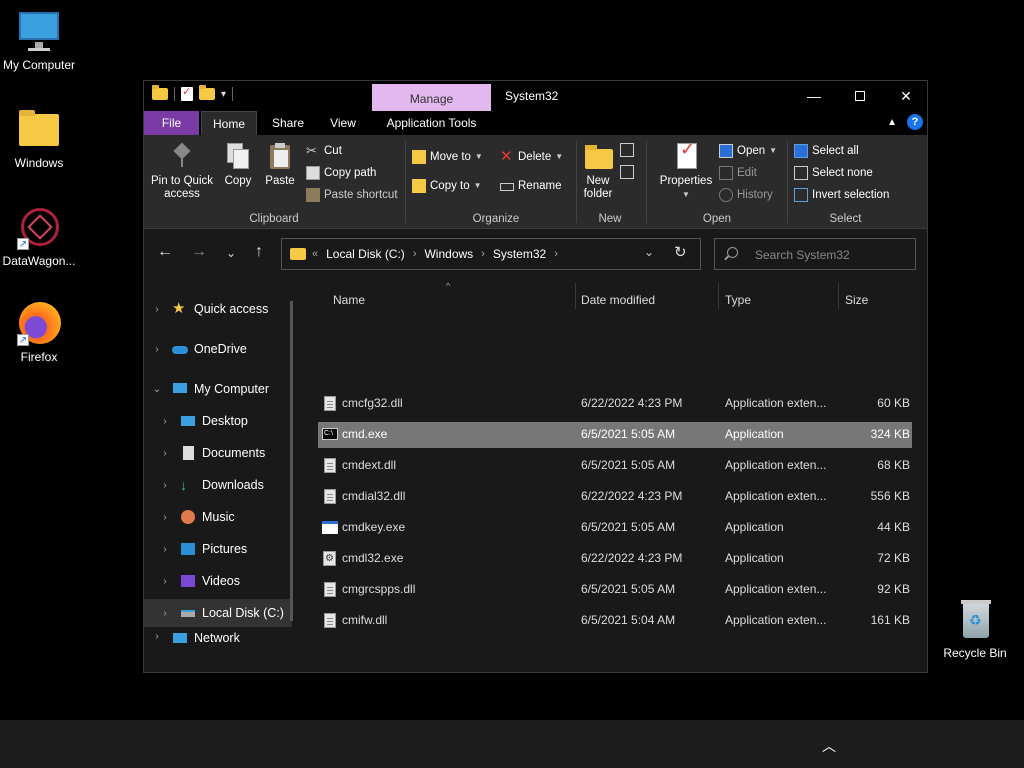  Describe the element at coordinates (207, 92) in the screenshot. I see `new-folder-icon` at that location.